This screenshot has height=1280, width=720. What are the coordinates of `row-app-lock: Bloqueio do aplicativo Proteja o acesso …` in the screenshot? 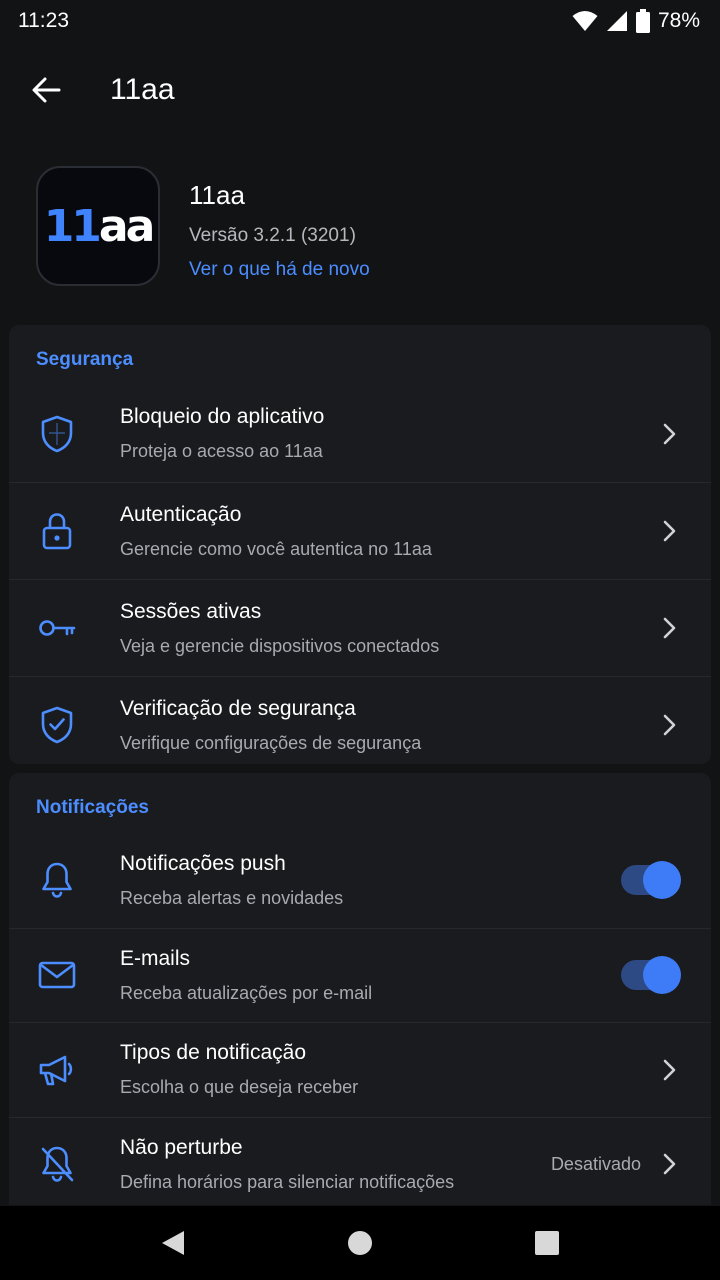 It's located at (360, 433).